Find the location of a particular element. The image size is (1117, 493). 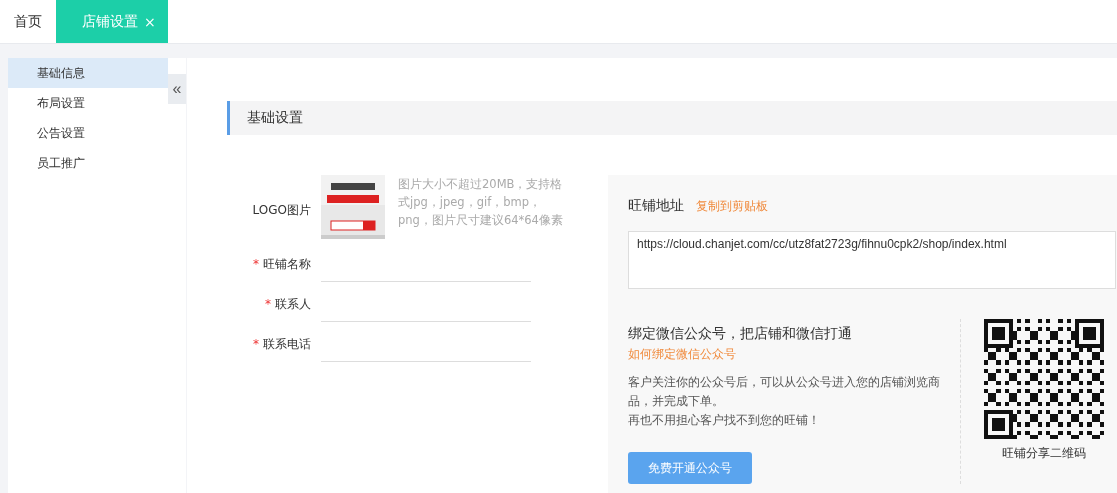

qr-code-icon is located at coordinates (1043, 379).